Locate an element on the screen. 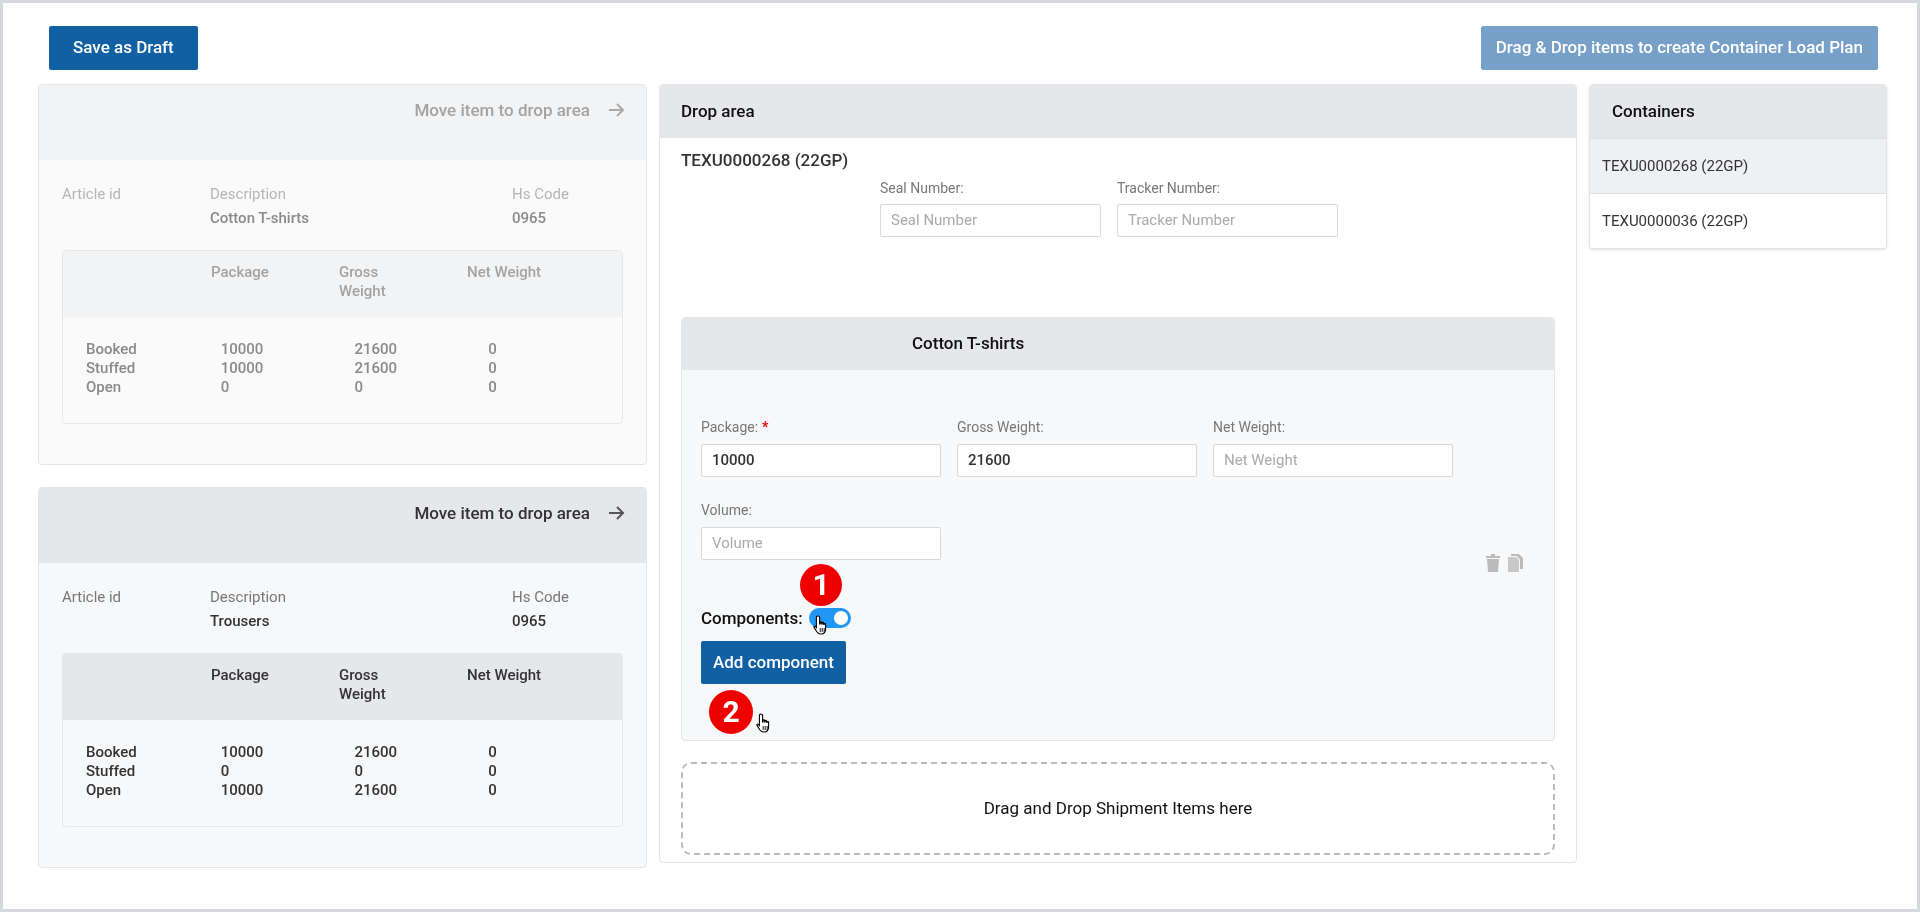 This screenshot has width=1920, height=912. drop-zone-text: Drag and Drop Shipment Items here is located at coordinates (1118, 808).